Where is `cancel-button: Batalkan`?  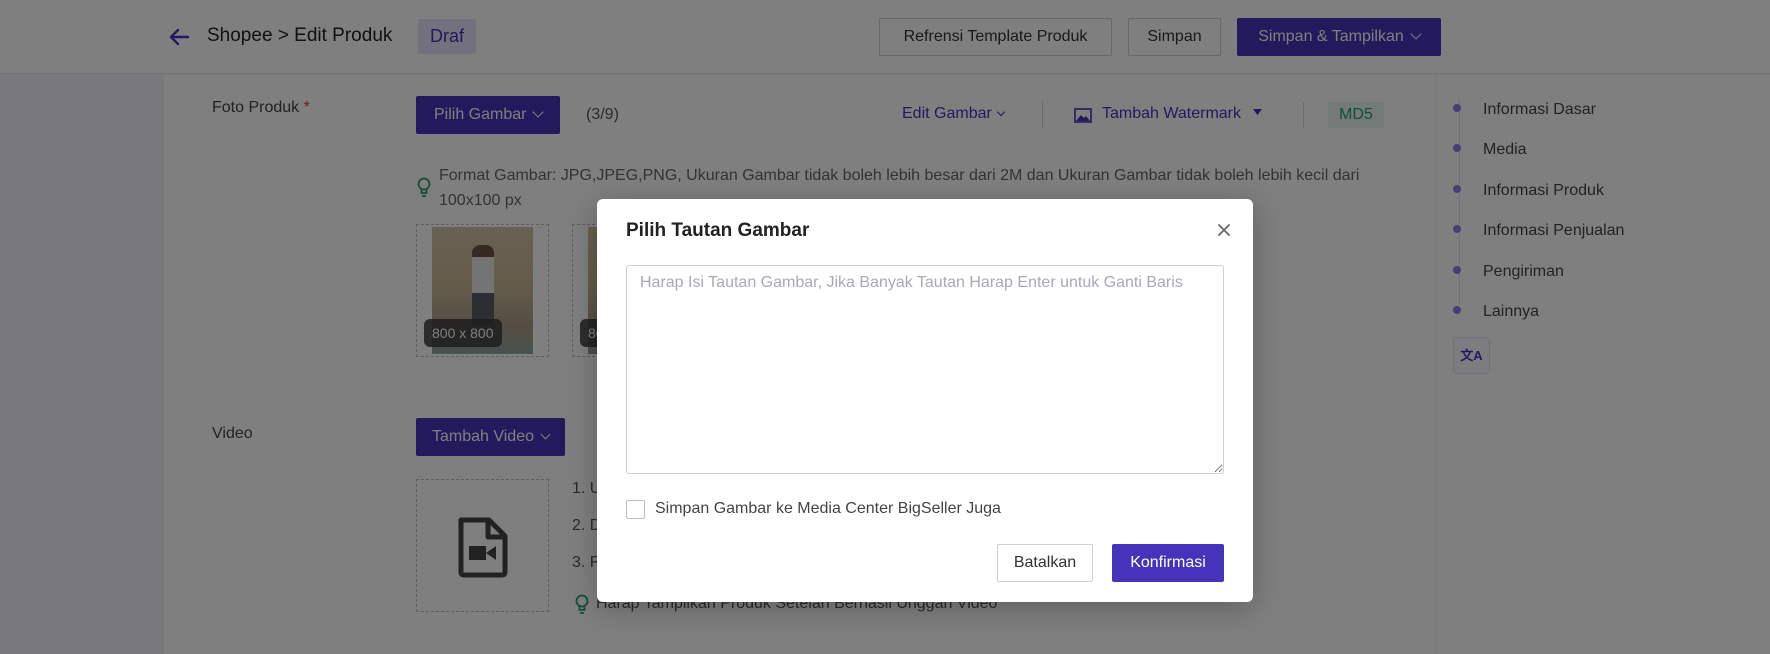
cancel-button: Batalkan is located at coordinates (1045, 563).